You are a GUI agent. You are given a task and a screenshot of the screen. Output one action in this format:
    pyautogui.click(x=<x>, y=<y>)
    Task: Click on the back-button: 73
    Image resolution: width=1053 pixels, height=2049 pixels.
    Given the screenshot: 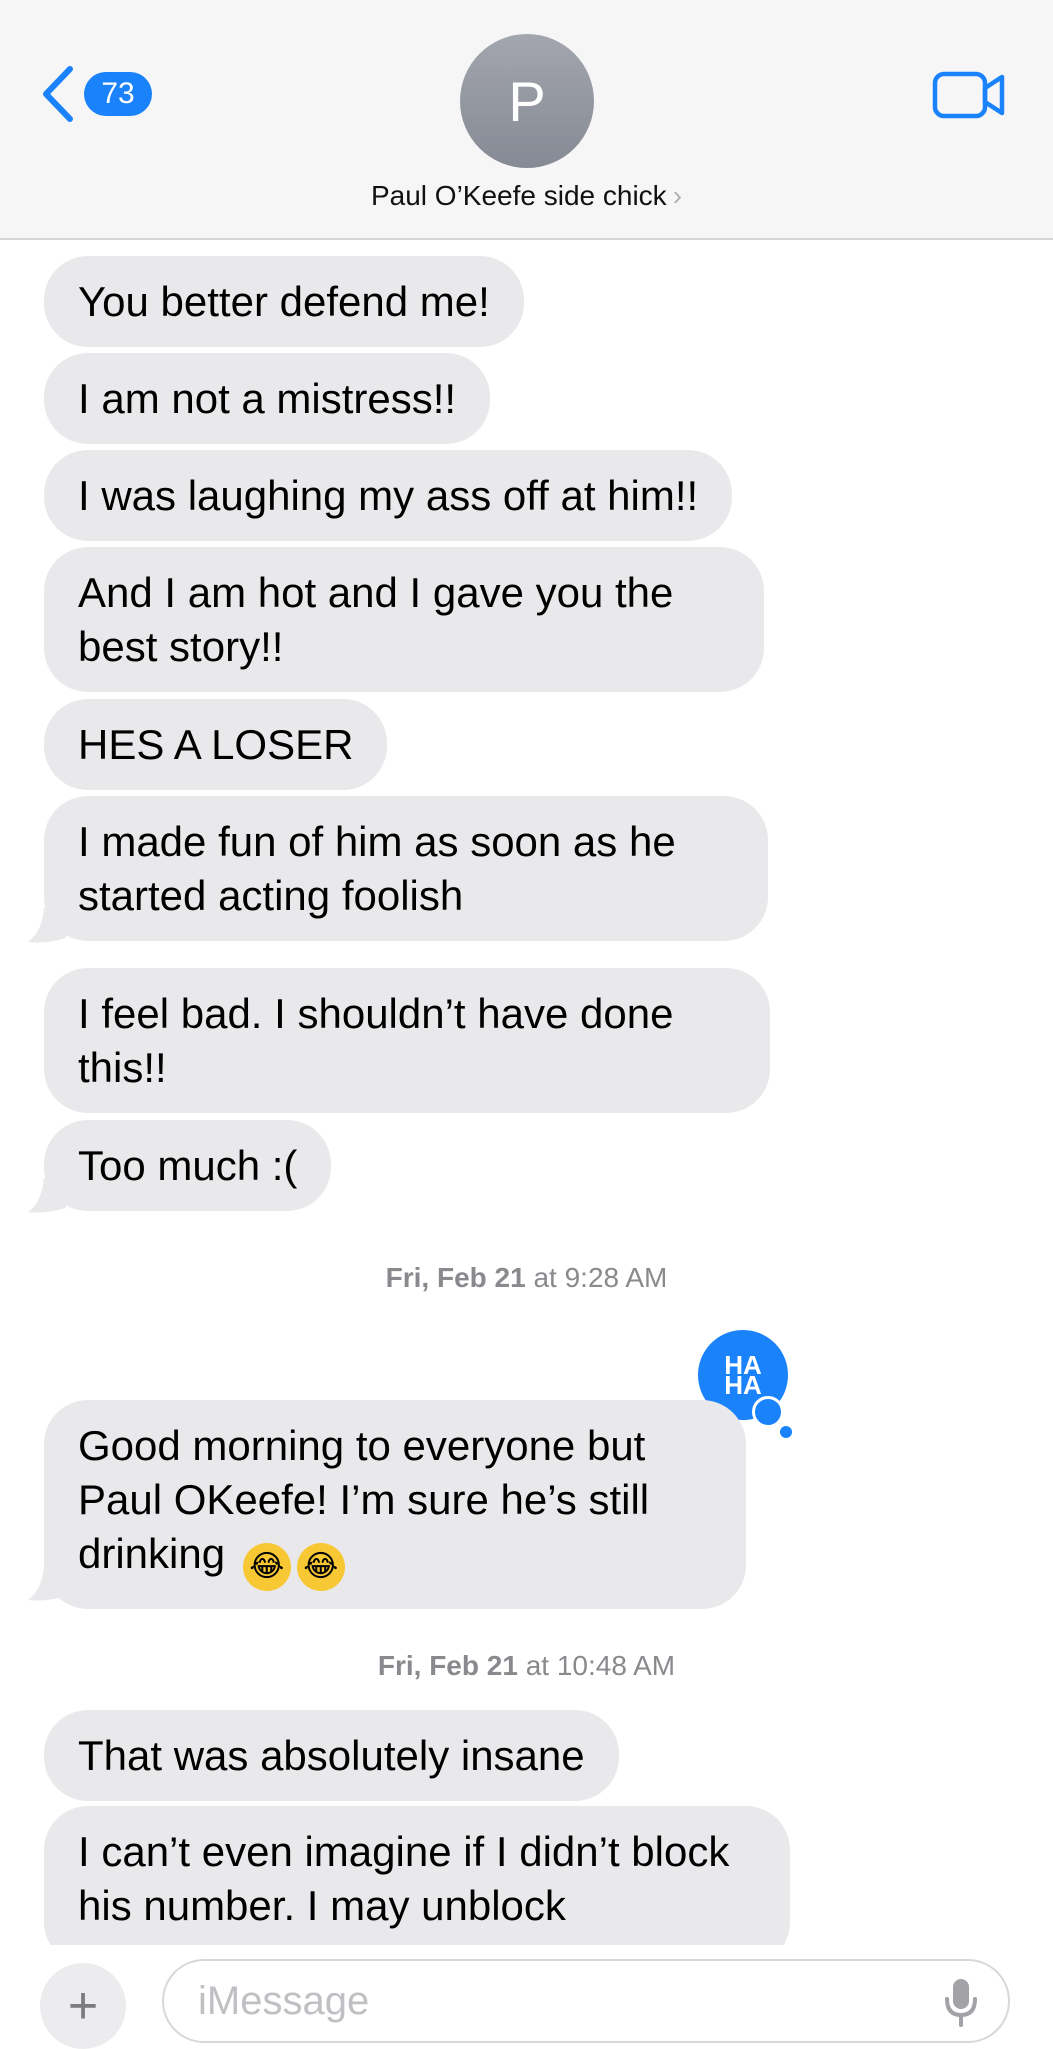 What is the action you would take?
    pyautogui.click(x=96, y=94)
    